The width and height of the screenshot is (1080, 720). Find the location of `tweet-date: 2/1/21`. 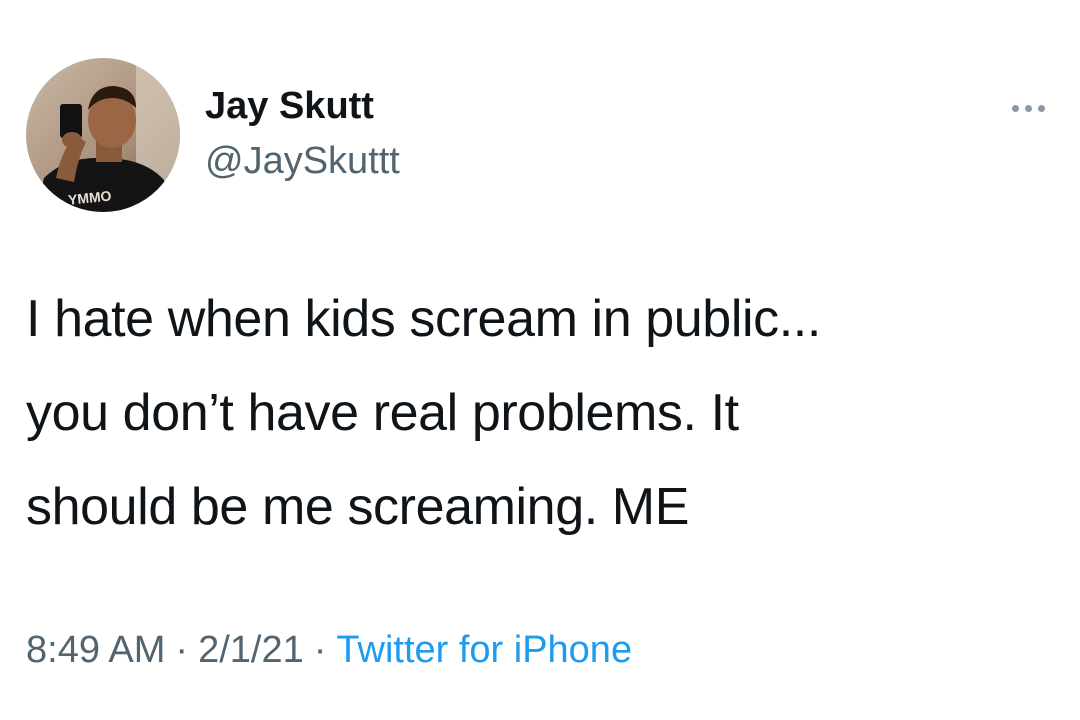

tweet-date: 2/1/21 is located at coordinates (251, 650).